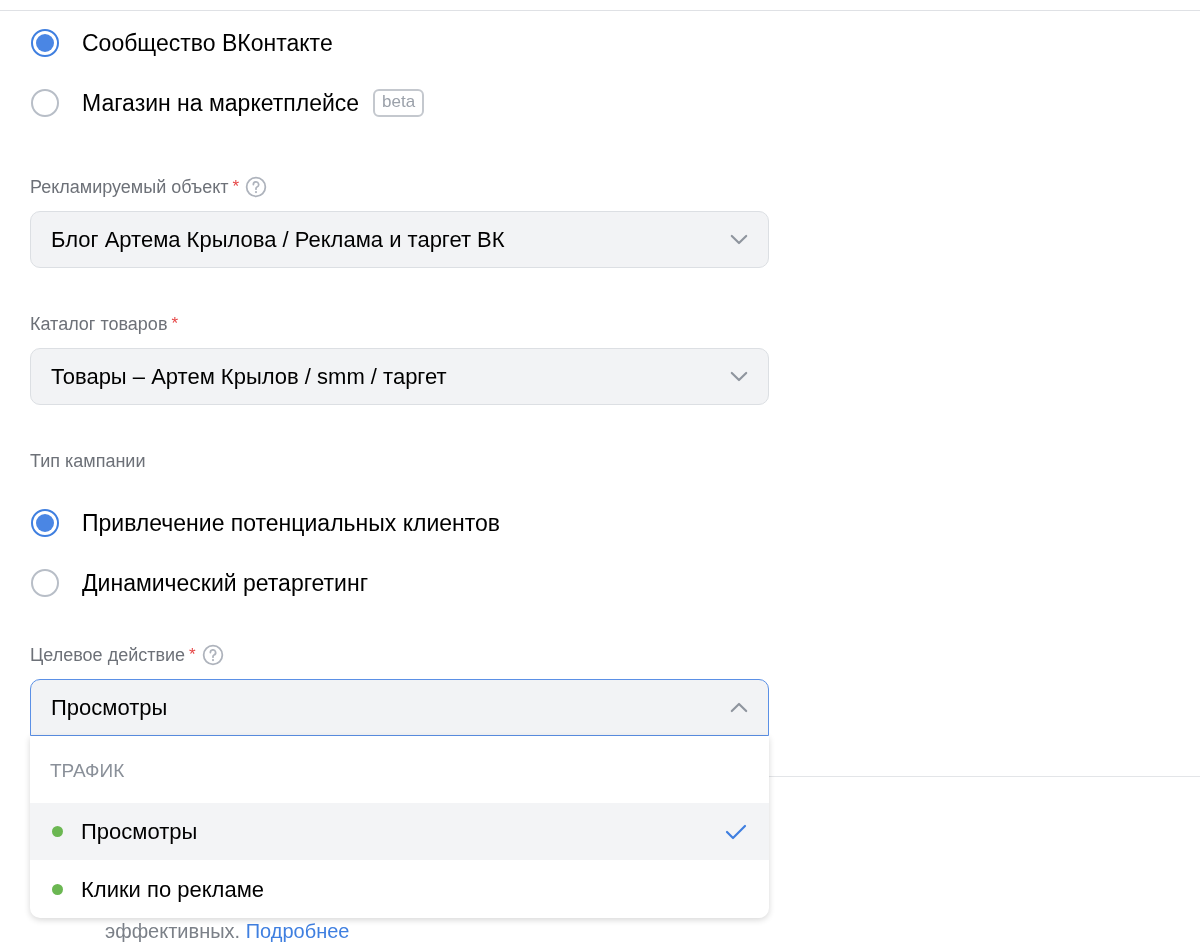  What do you see at coordinates (87, 771) in the screenshot?
I see `group-heading: ТРАФИК` at bounding box center [87, 771].